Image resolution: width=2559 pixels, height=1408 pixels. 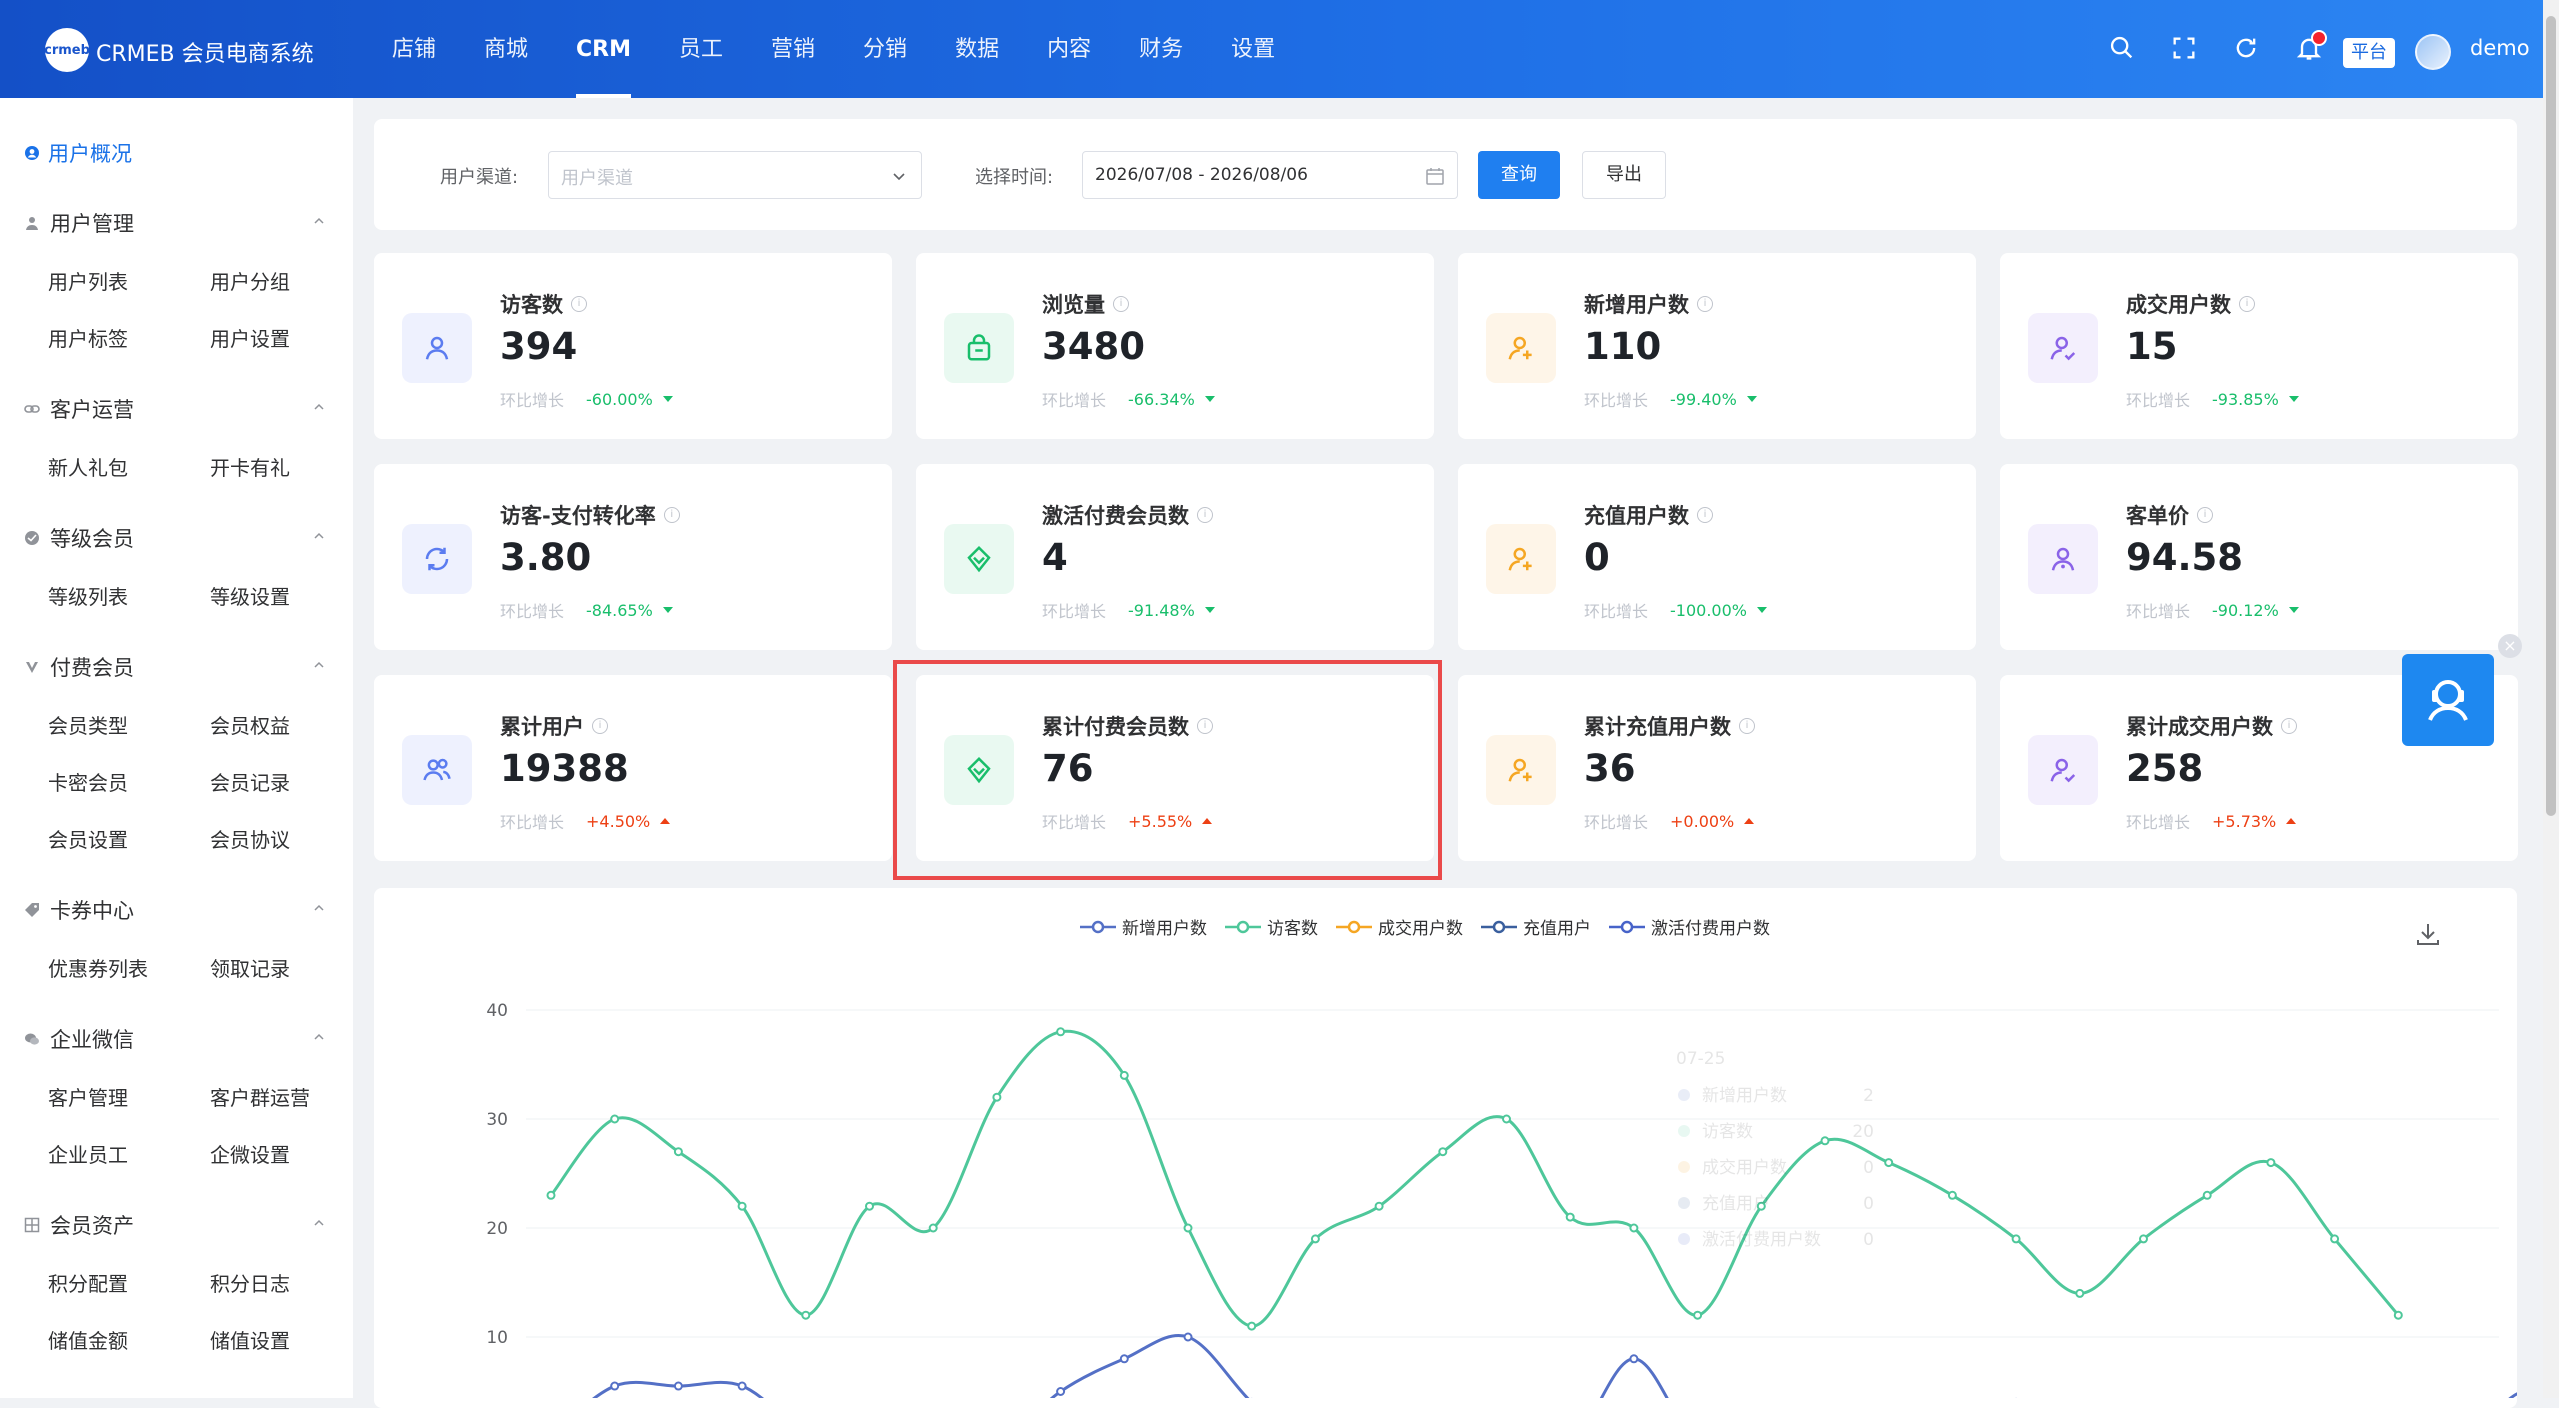 What do you see at coordinates (2184, 48) in the screenshot?
I see `fullscreen-icon` at bounding box center [2184, 48].